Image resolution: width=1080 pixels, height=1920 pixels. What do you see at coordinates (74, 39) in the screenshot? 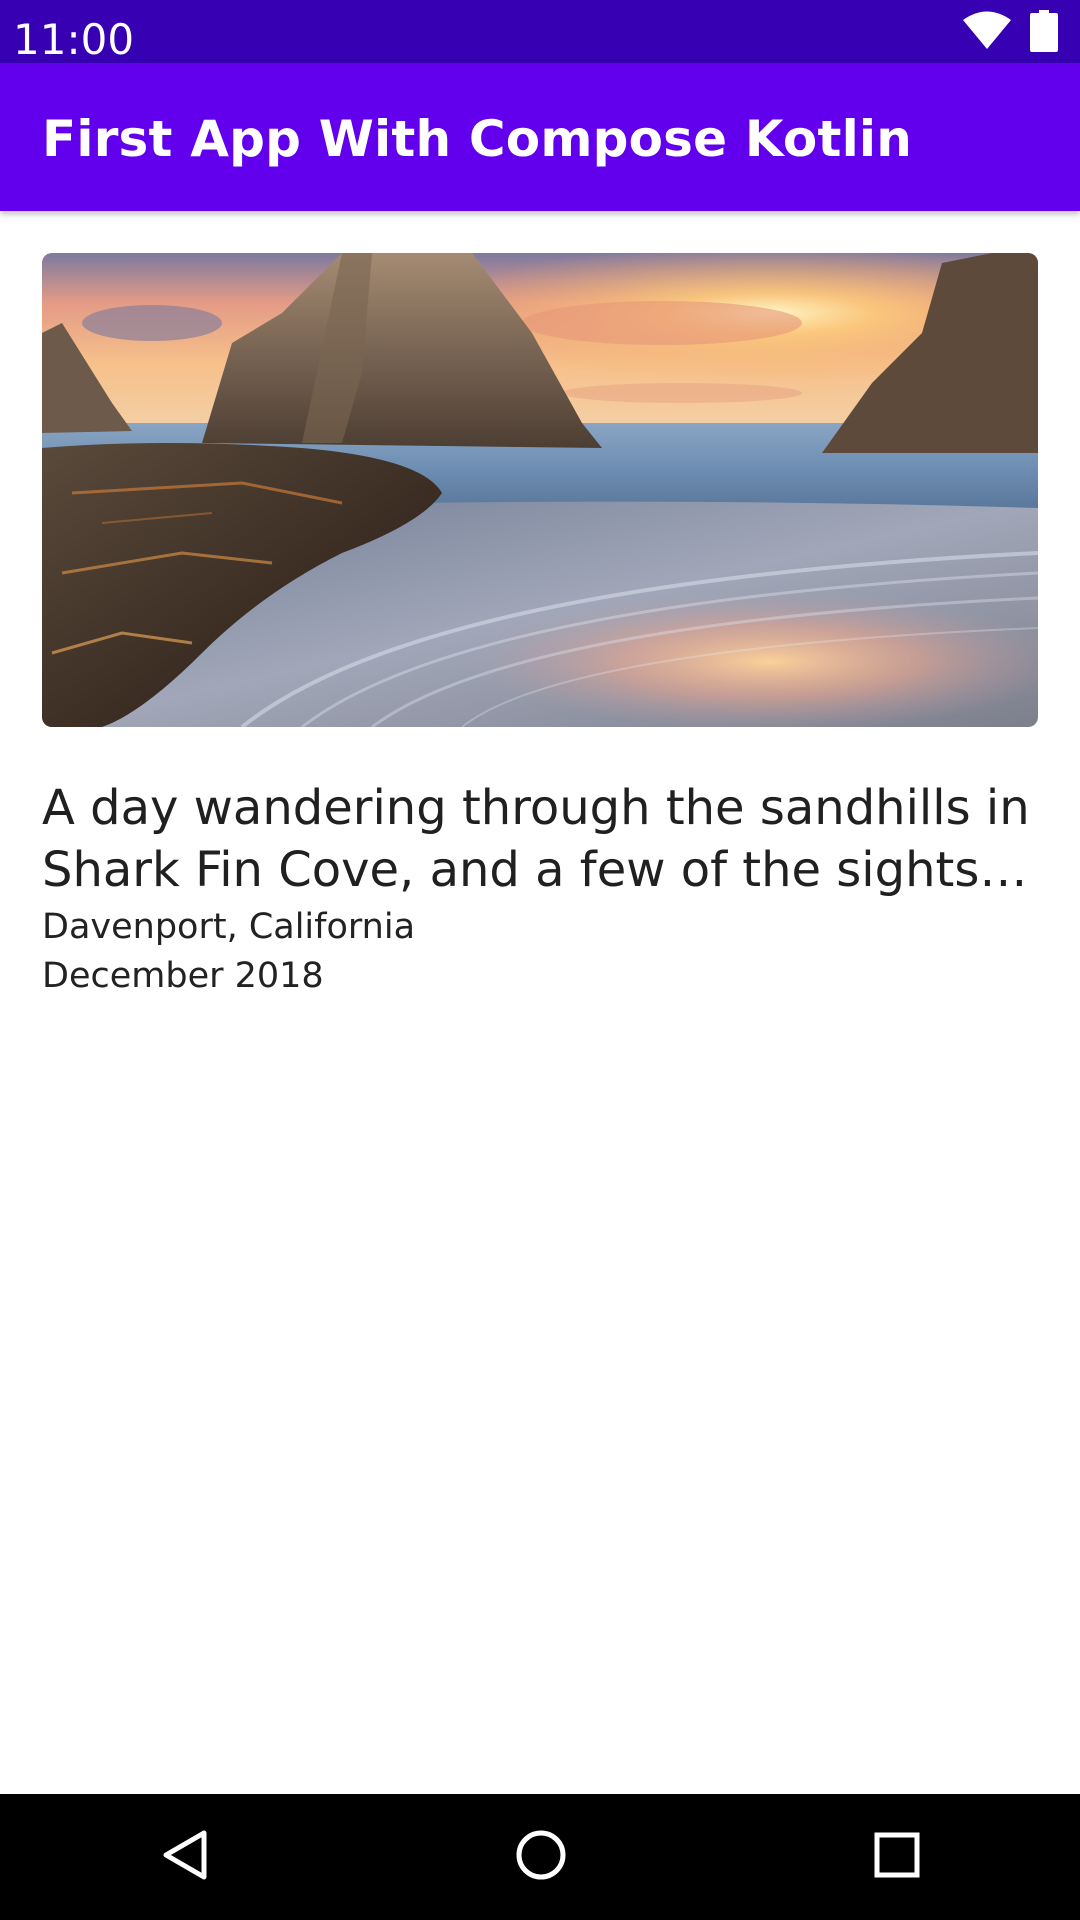
I see `status-time: 11:00` at bounding box center [74, 39].